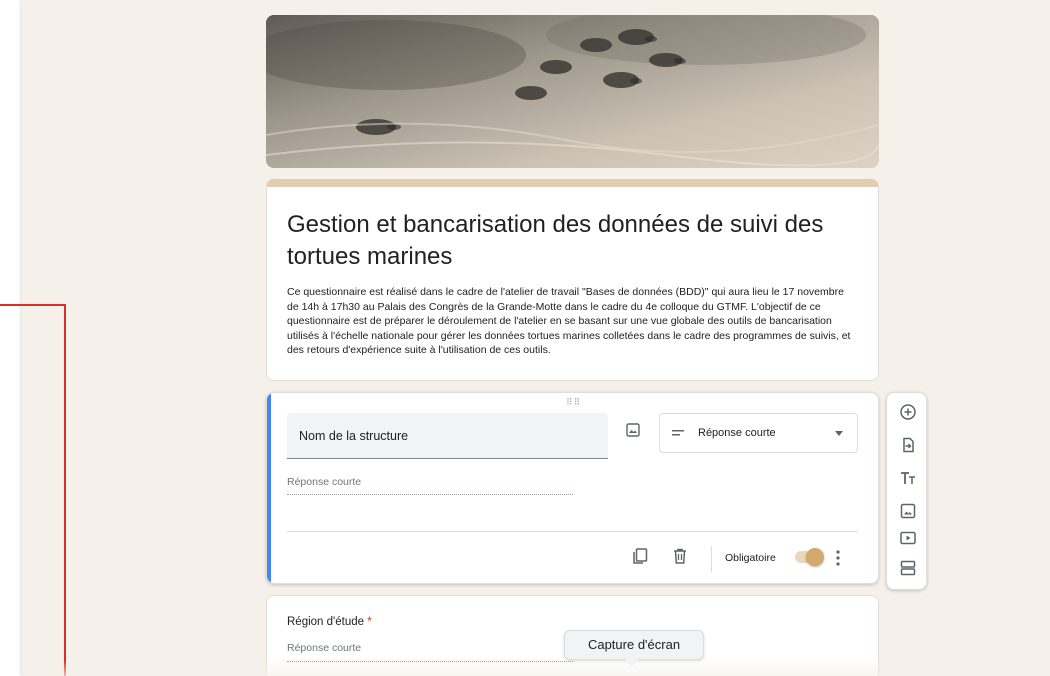 This screenshot has width=1050, height=676. Describe the element at coordinates (369, 622) in the screenshot. I see `required-star: *` at that location.